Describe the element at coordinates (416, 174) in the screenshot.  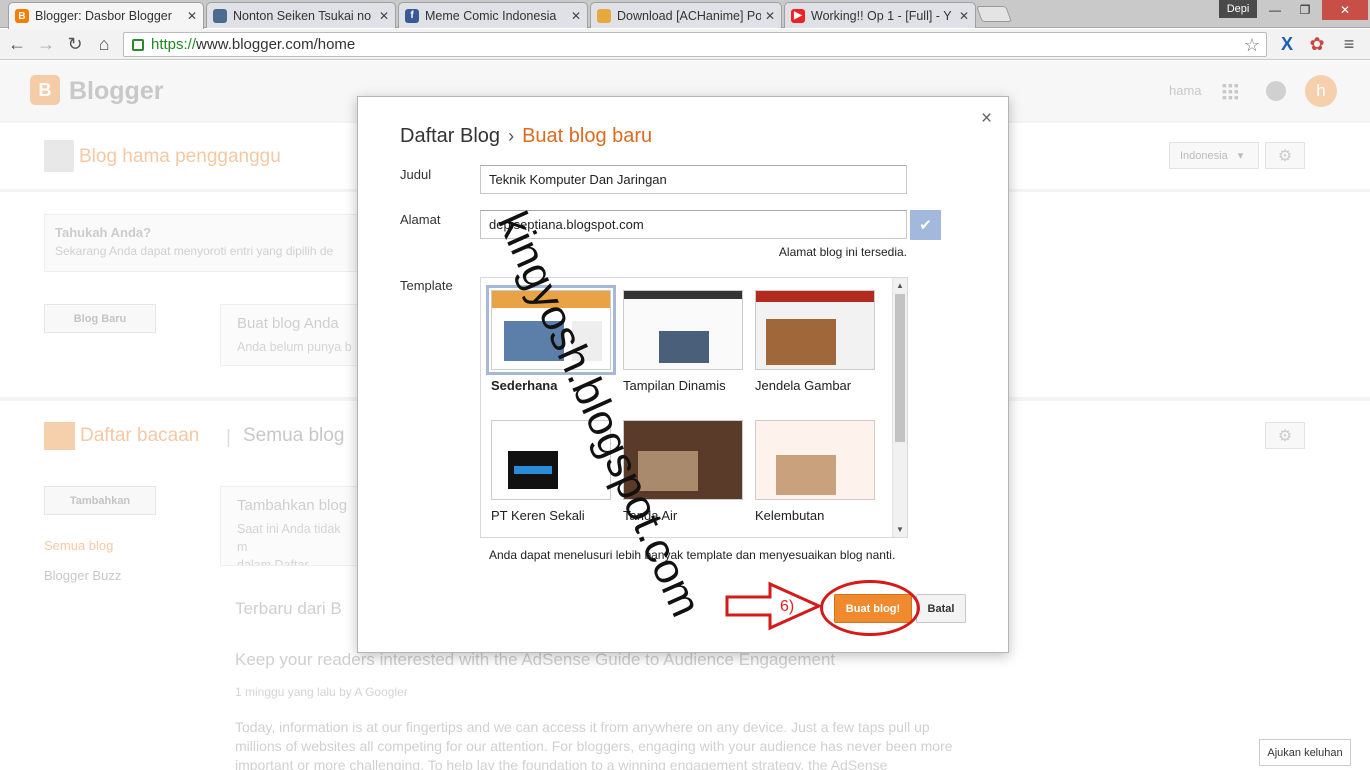
I see `title-label: Judul` at that location.